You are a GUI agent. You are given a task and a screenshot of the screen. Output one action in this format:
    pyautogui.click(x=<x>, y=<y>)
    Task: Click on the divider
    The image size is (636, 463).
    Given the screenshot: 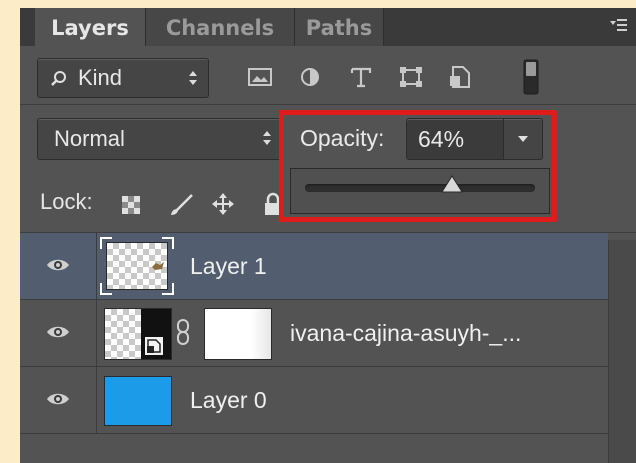 What is the action you would take?
    pyautogui.click(x=328, y=104)
    